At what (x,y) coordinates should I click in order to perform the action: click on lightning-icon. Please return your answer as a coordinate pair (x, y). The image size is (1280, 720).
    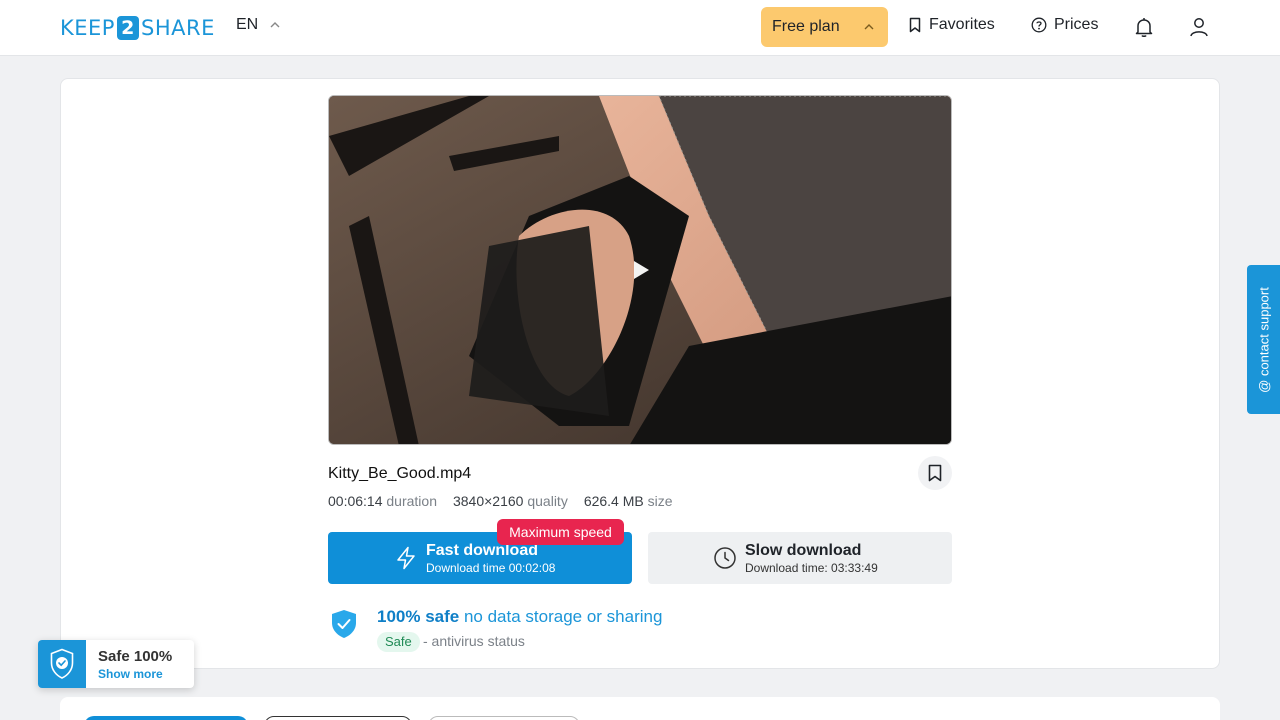
    Looking at the image, I should click on (406, 558).